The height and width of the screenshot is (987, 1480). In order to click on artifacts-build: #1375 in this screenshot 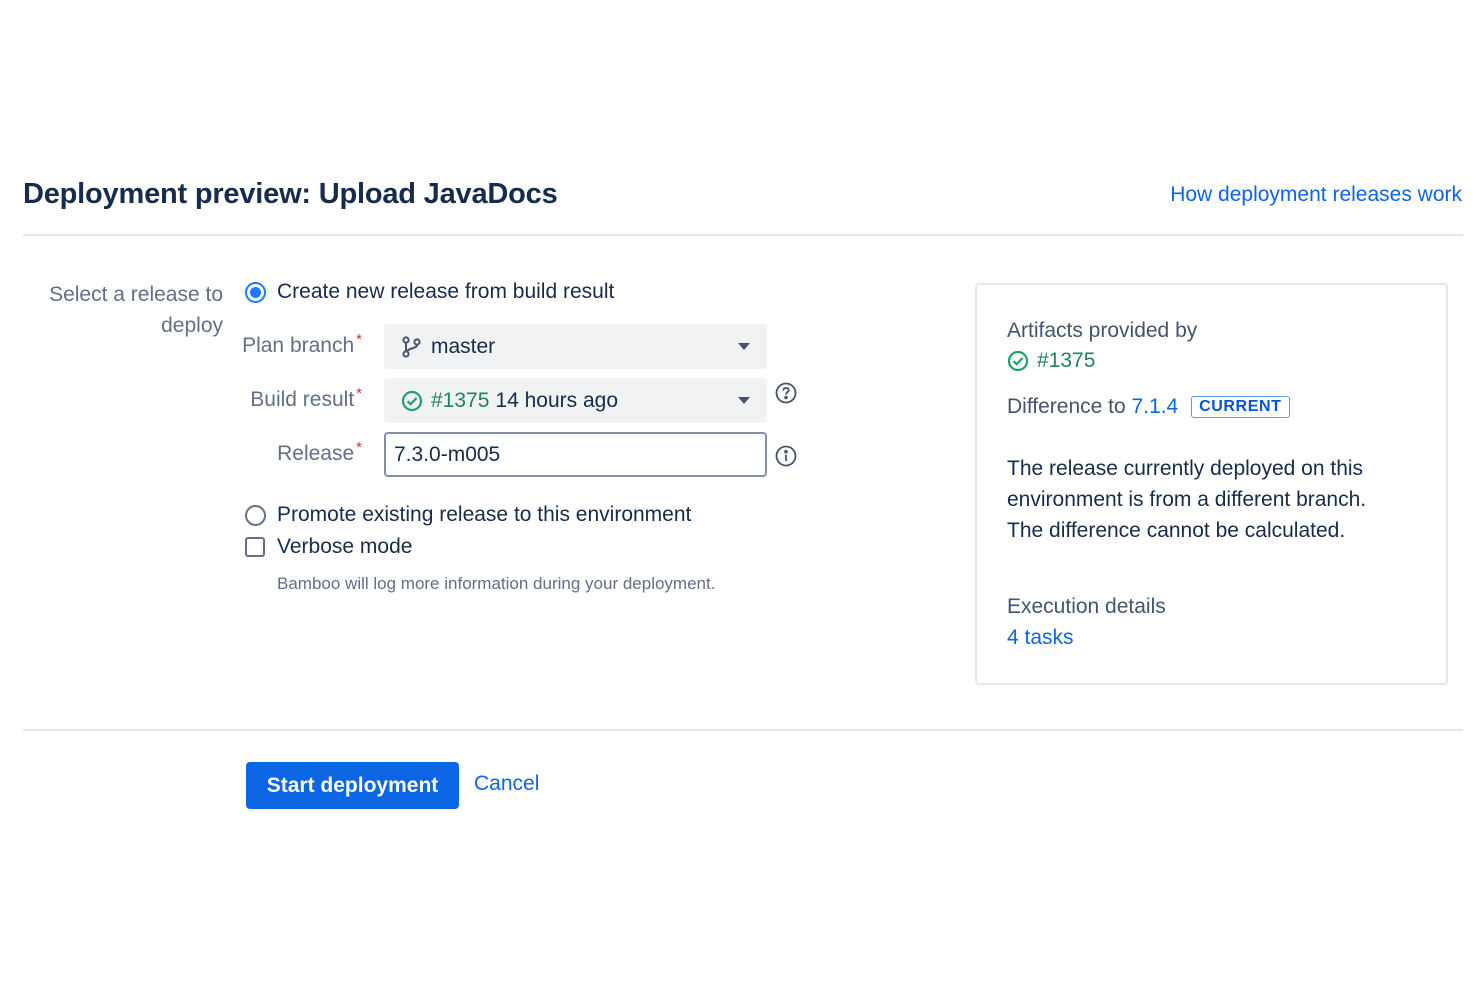, I will do `click(1051, 361)`.